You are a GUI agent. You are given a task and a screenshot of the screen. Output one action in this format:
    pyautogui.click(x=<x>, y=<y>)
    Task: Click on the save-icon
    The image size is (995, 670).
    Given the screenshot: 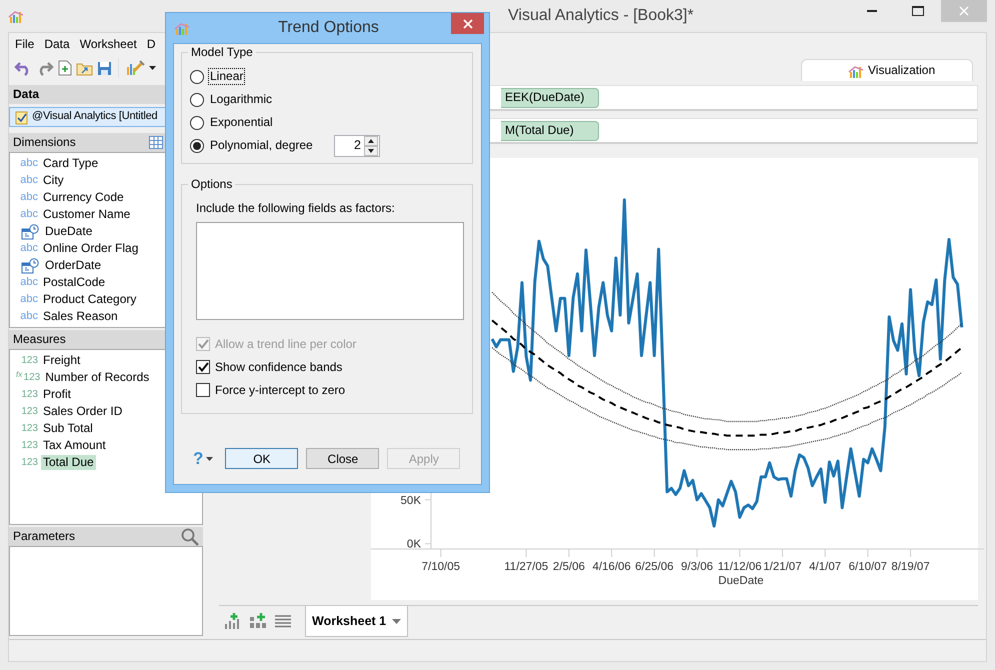 What is the action you would take?
    pyautogui.click(x=104, y=68)
    